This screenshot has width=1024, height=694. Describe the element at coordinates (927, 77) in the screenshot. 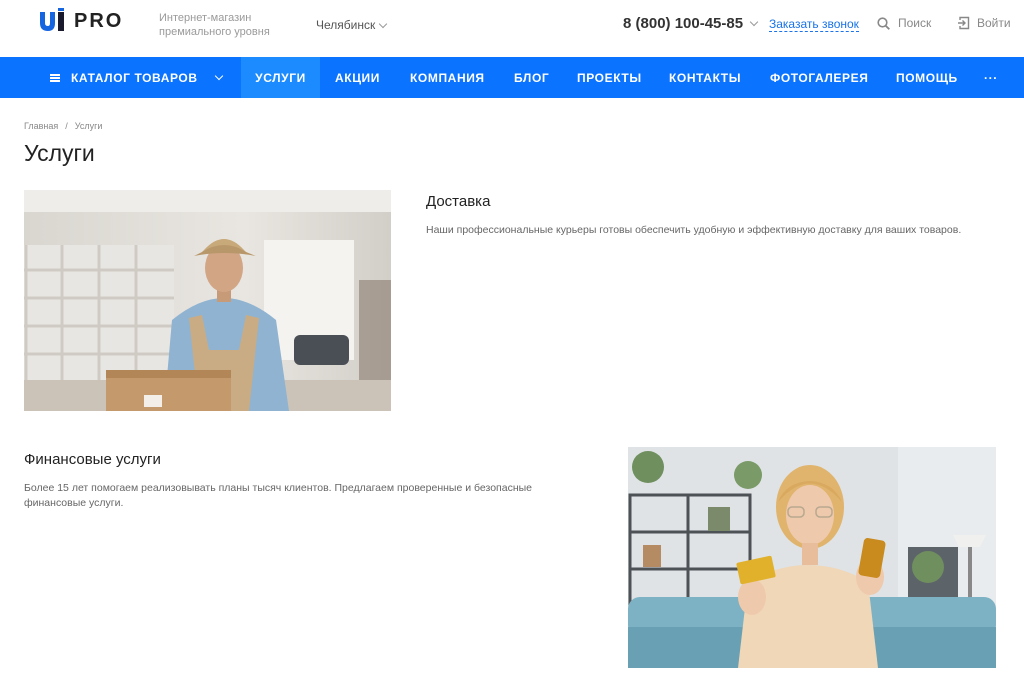

I see `nav-item-help: ПОМОЩЬ` at that location.